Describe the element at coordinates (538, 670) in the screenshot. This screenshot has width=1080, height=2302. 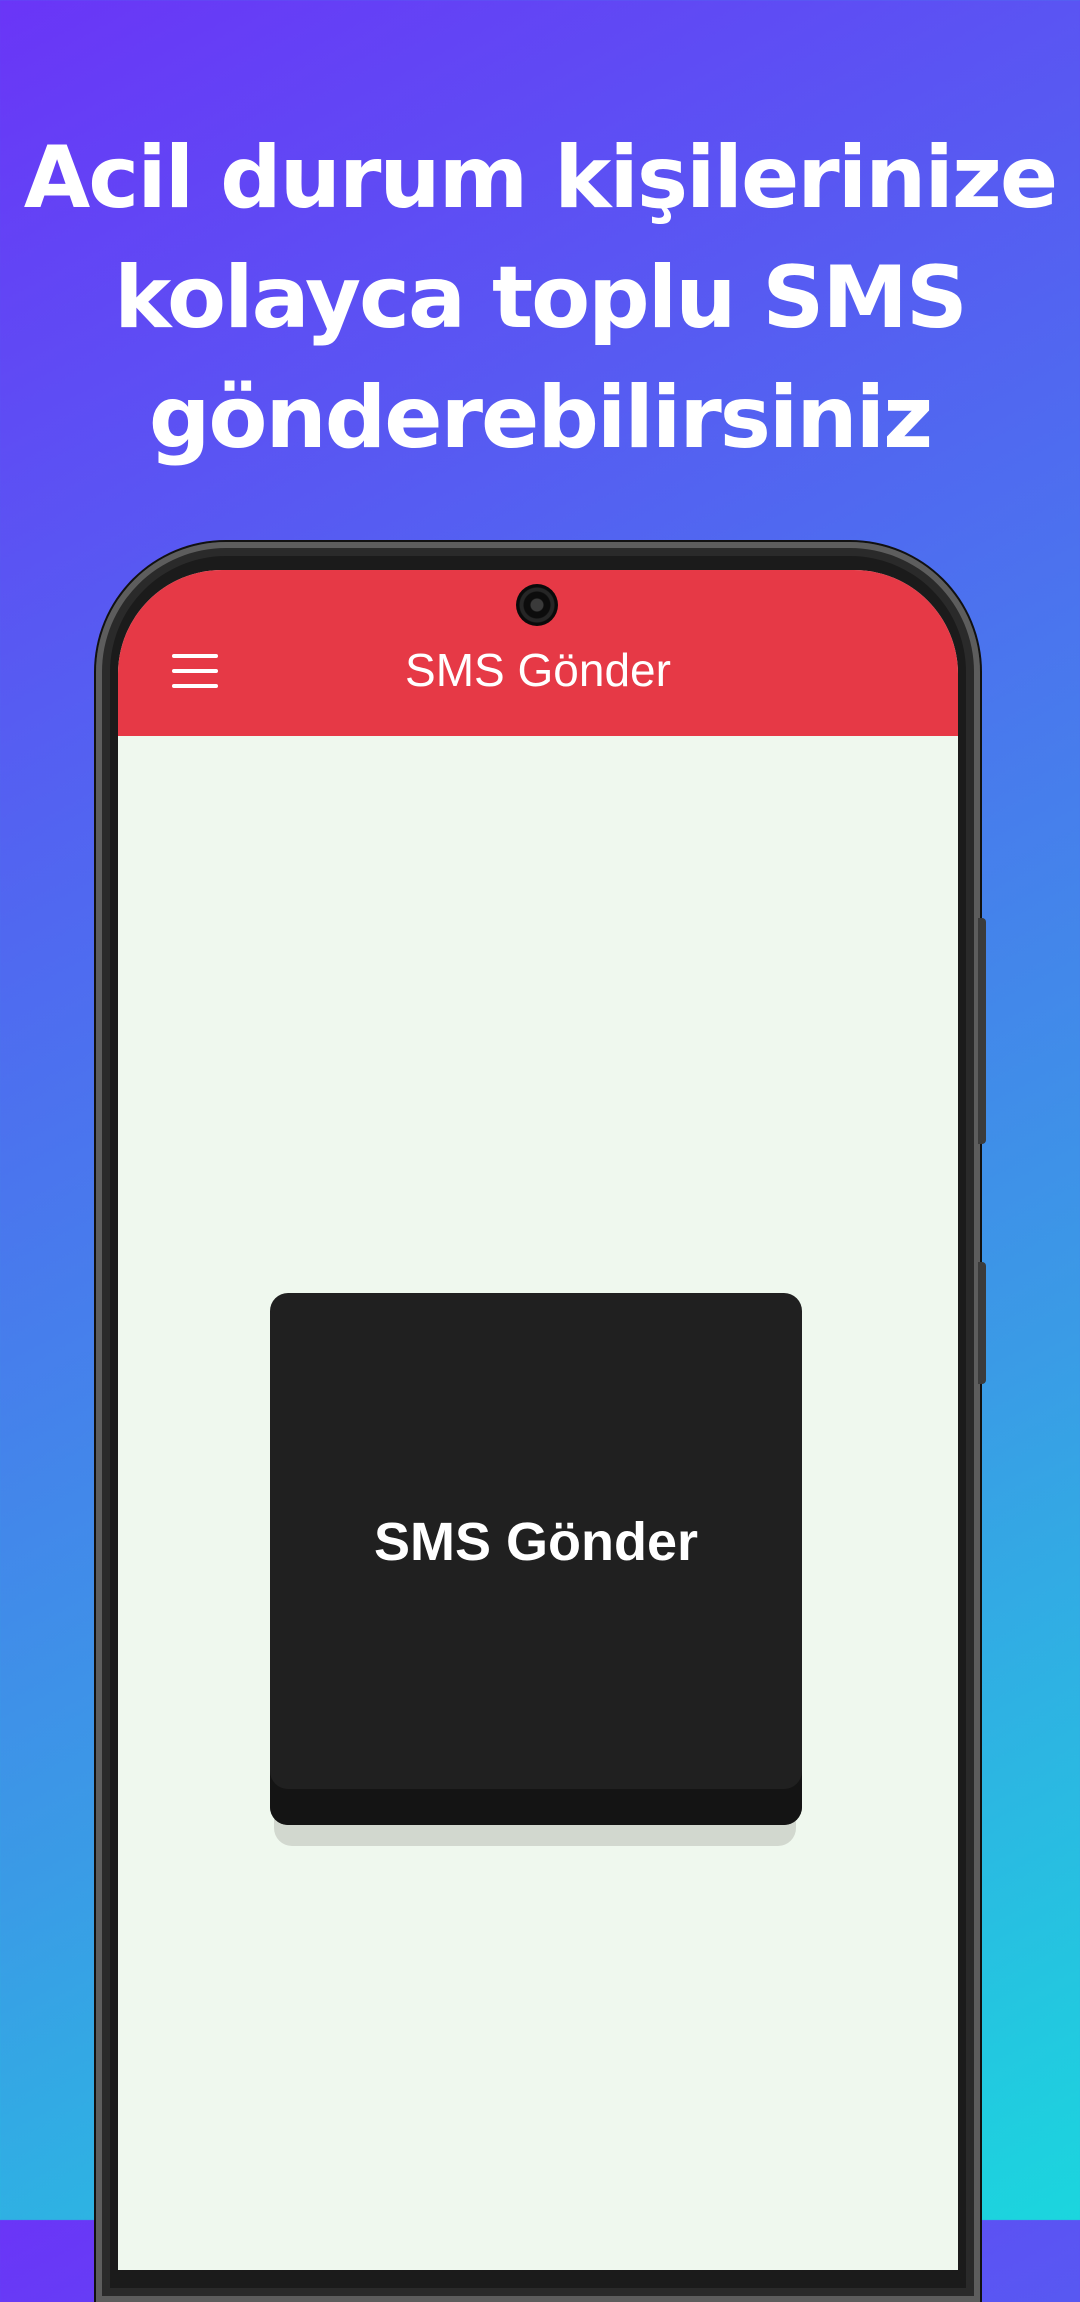
I see `app-bar-title: SMS Gönder` at that location.